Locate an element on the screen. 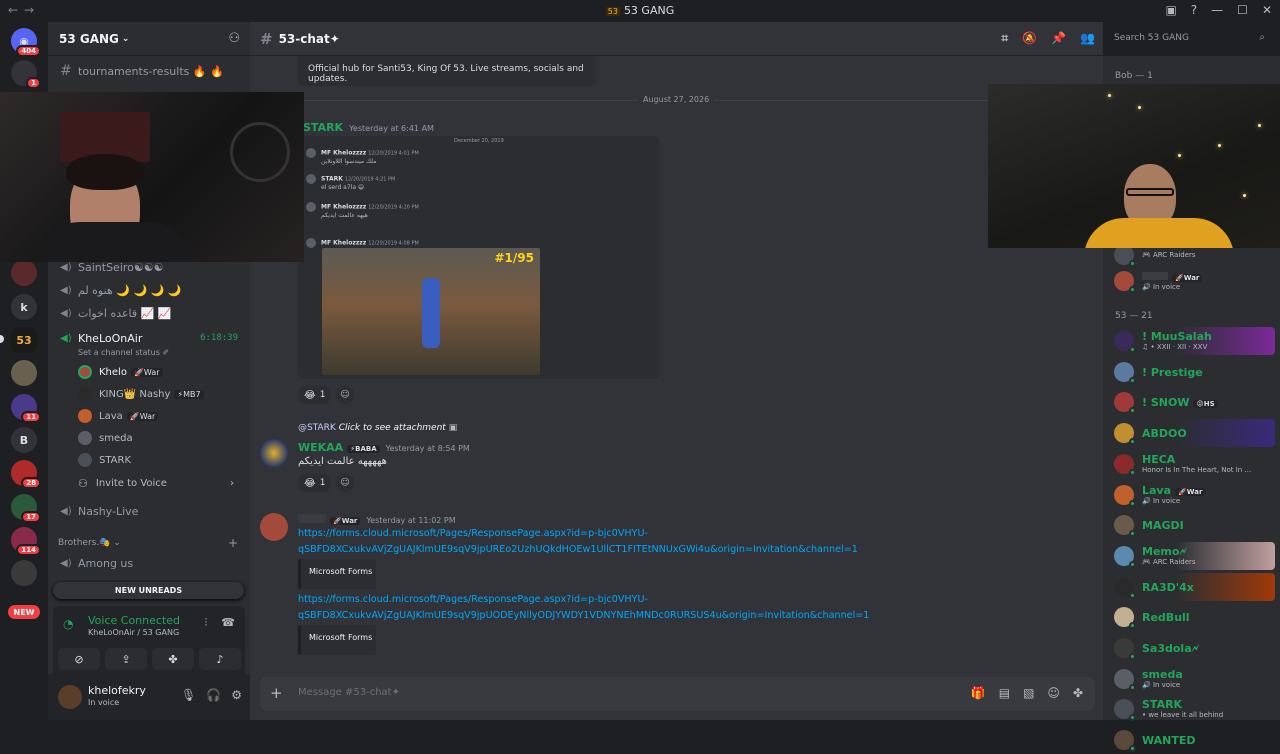  voice-user: Khelo 🚀War is located at coordinates (160, 372).